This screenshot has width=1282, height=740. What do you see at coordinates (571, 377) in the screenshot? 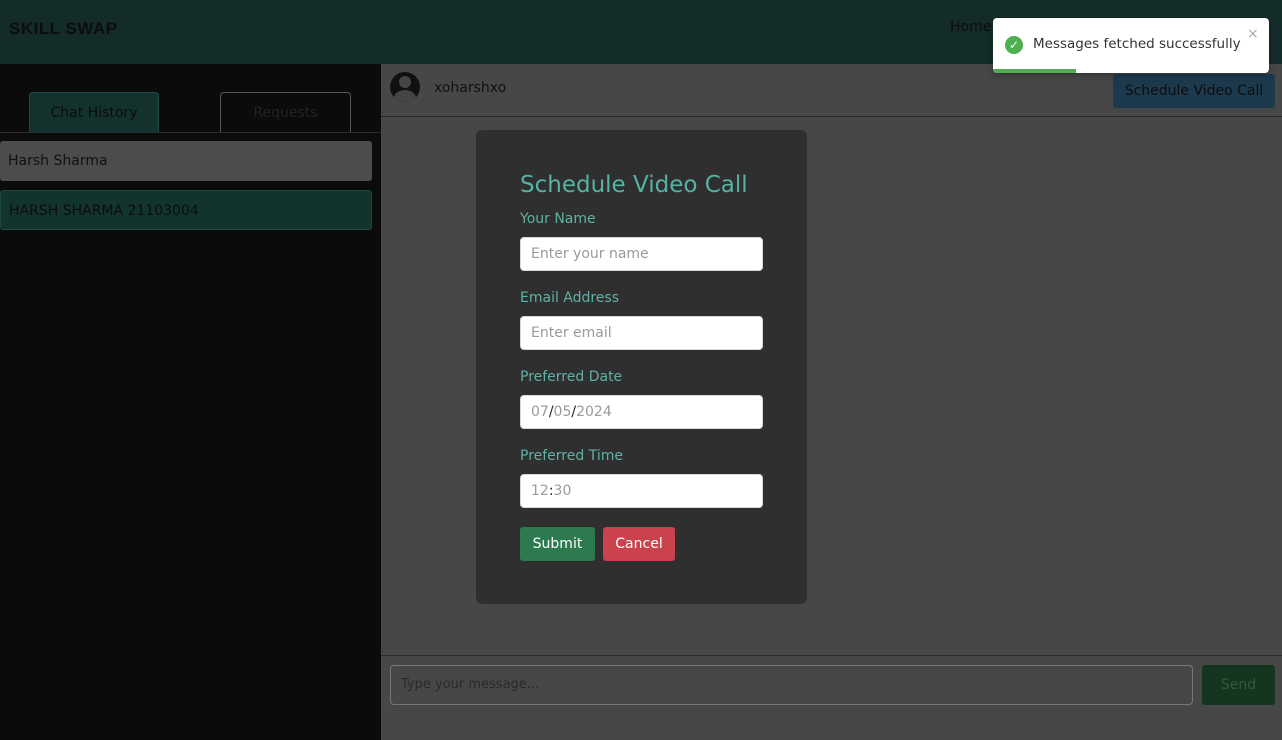
I see `date-label: Preferred Date` at bounding box center [571, 377].